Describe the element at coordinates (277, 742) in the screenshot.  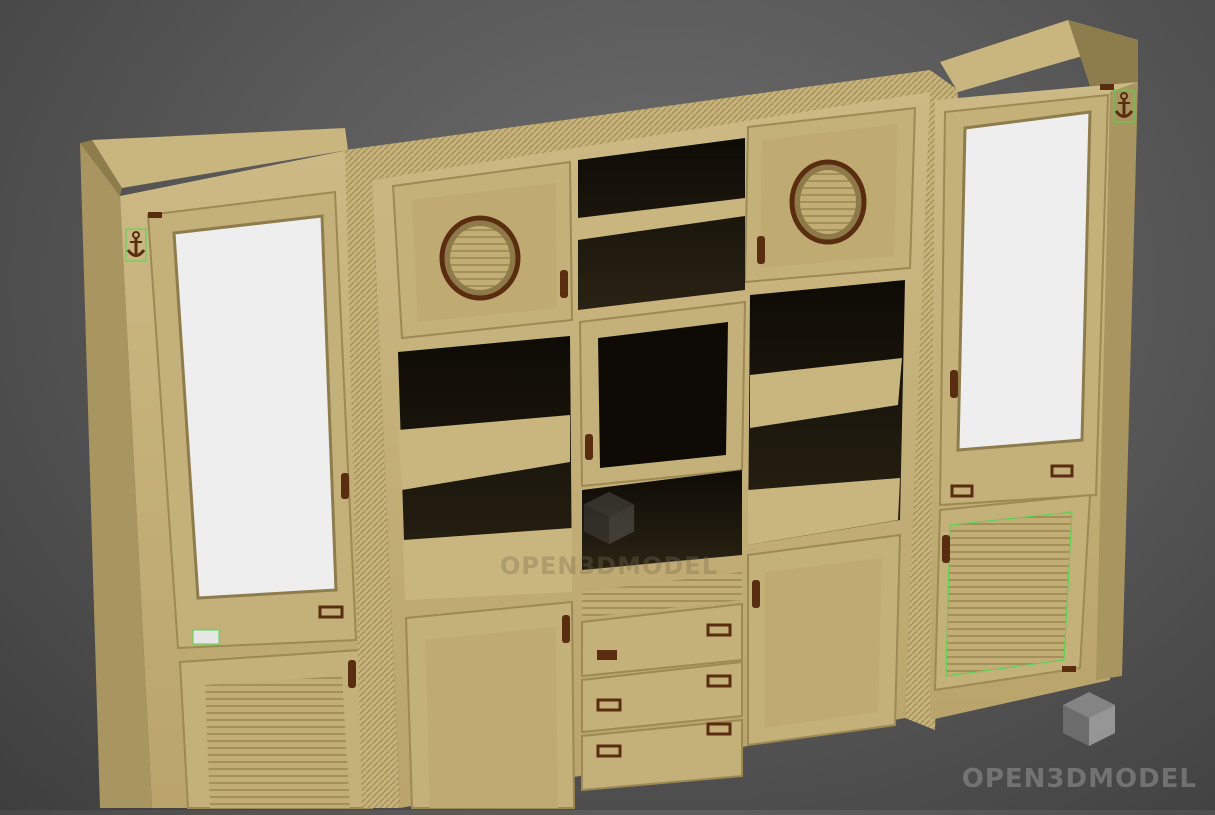
I see `left-louver-panel` at that location.